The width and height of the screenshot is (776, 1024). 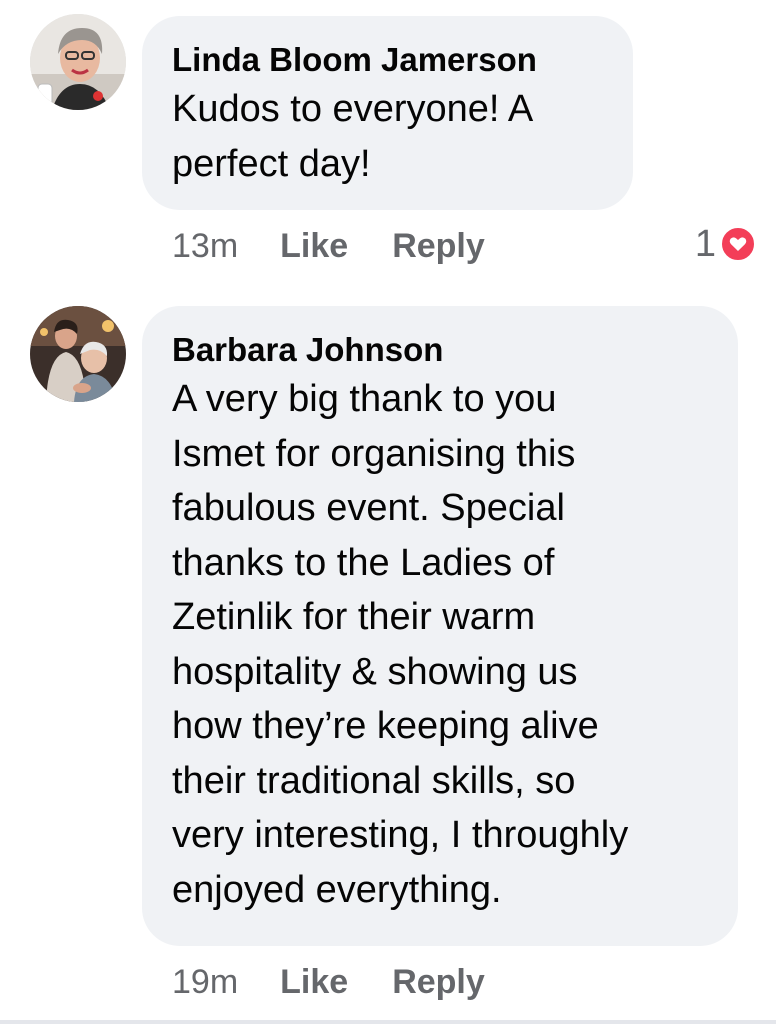 I want to click on comment-text-line: how they’re keeping alive, so click(x=385, y=726).